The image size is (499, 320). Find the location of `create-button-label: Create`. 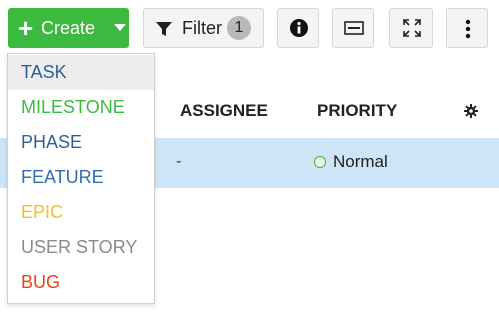

create-button-label: Create is located at coordinates (68, 28).